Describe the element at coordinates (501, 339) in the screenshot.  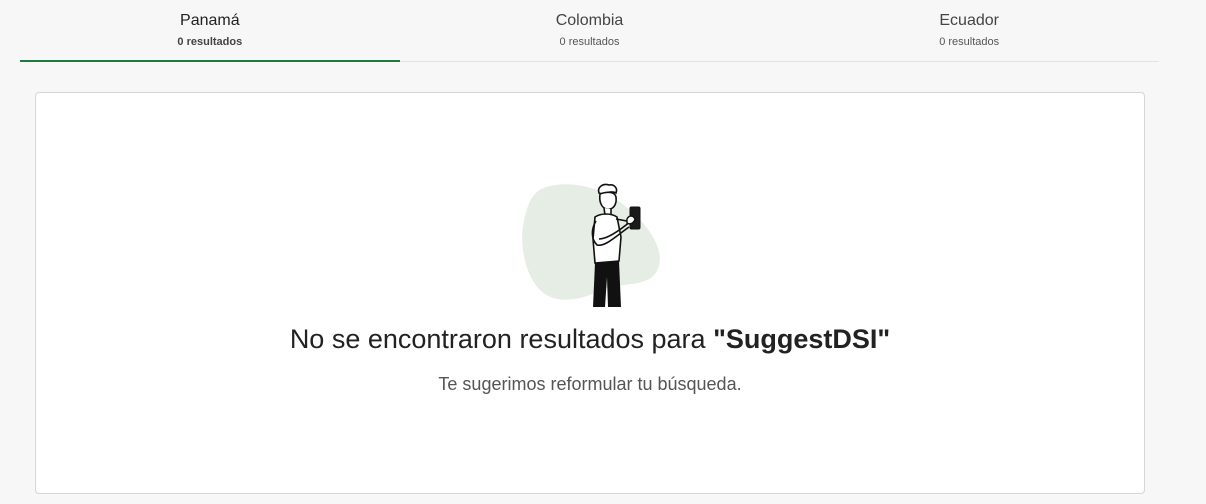
I see `empty-state-title-prefix: No se encontraron resultados para` at that location.